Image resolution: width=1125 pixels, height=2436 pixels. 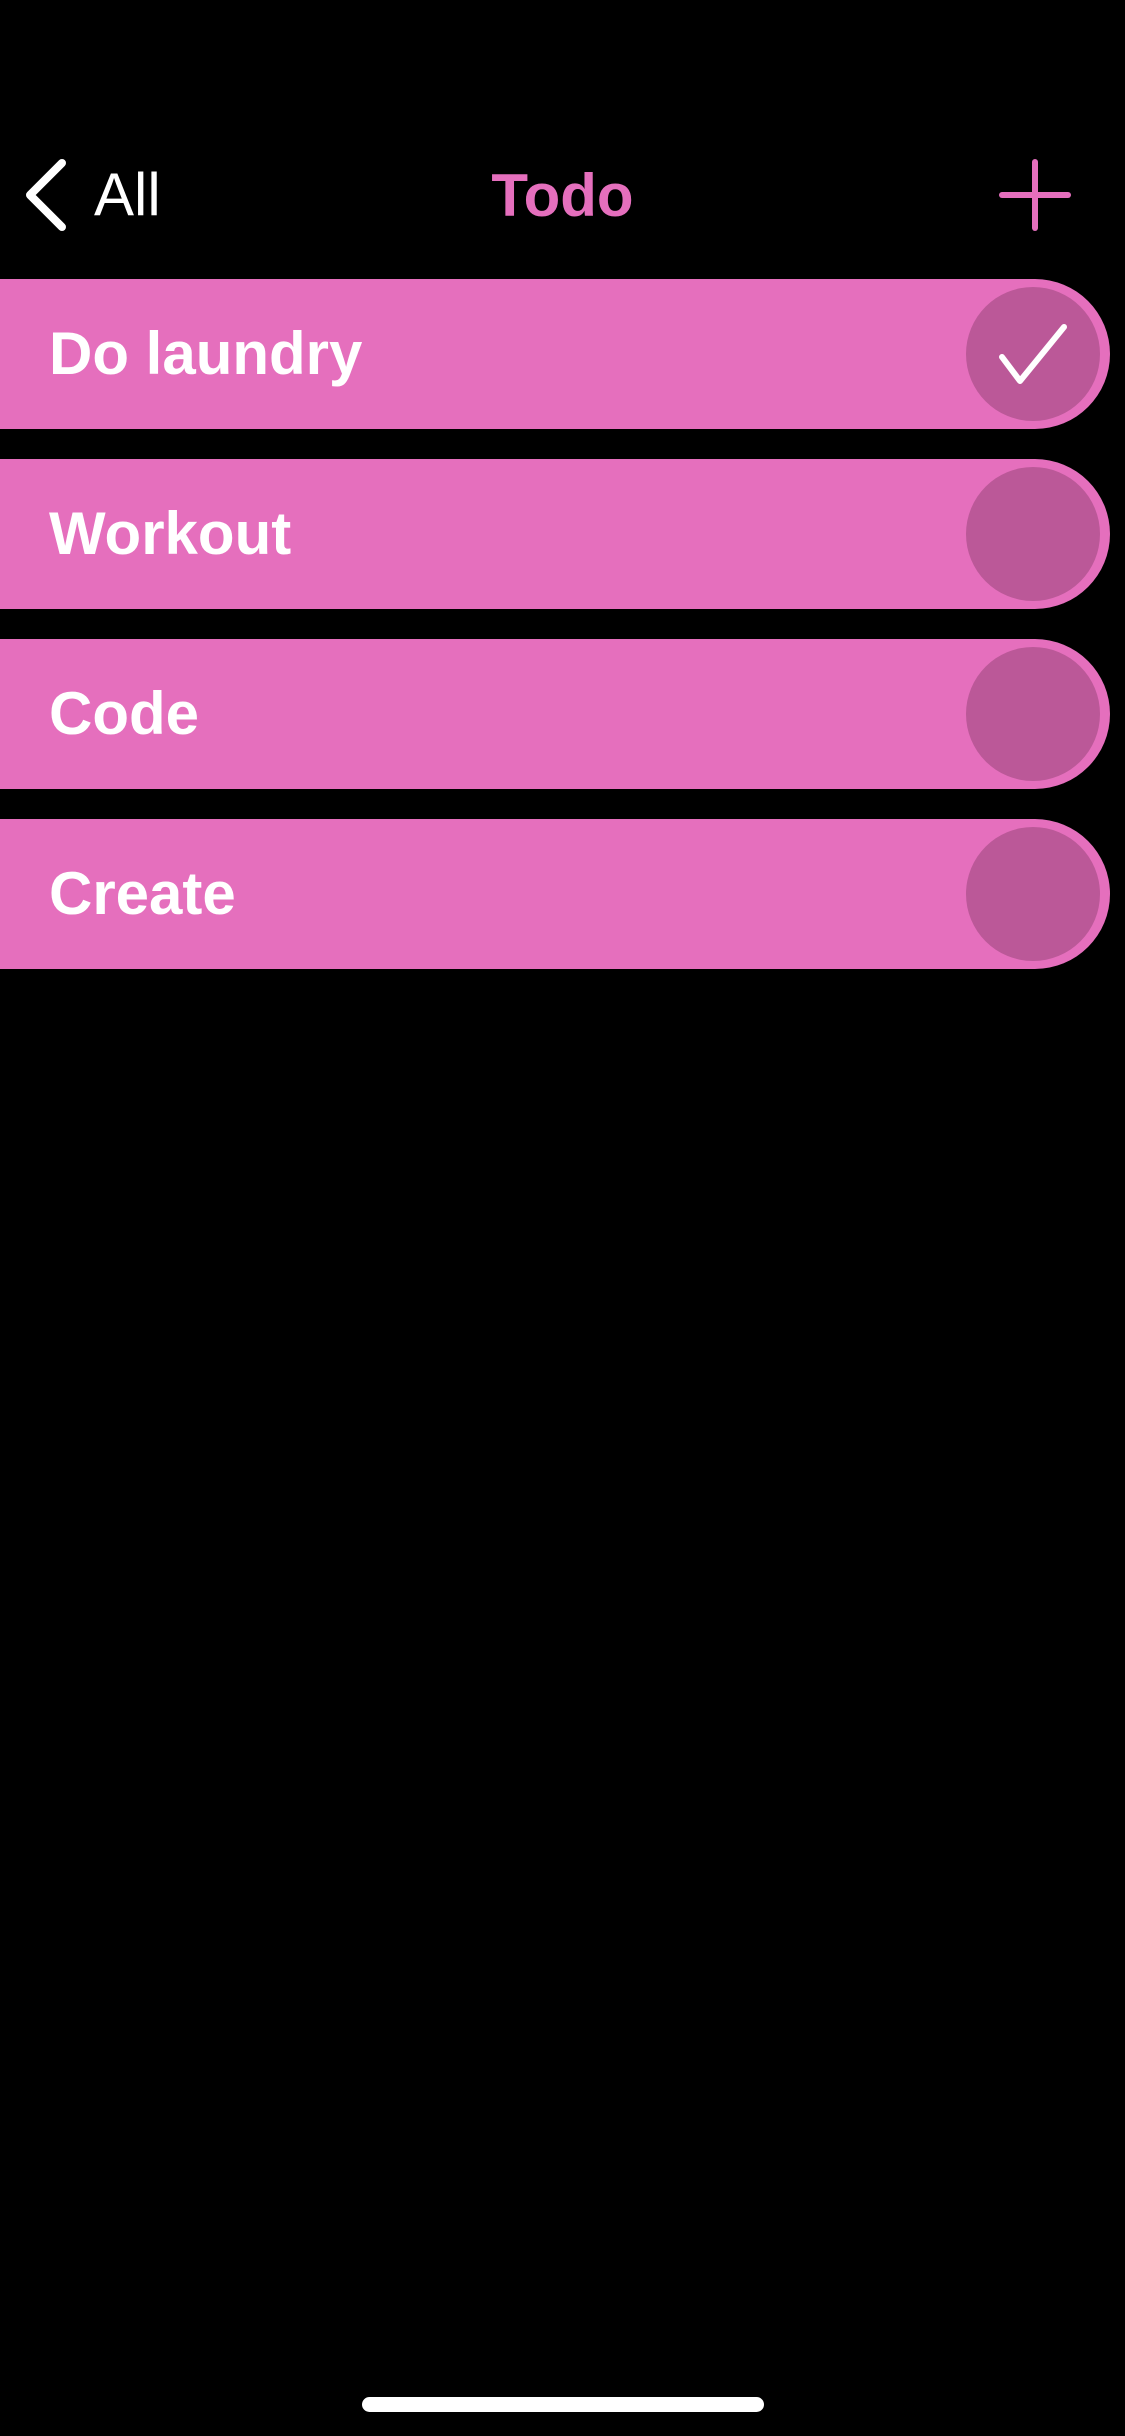 What do you see at coordinates (1033, 354) in the screenshot?
I see `todo-checkbox-done` at bounding box center [1033, 354].